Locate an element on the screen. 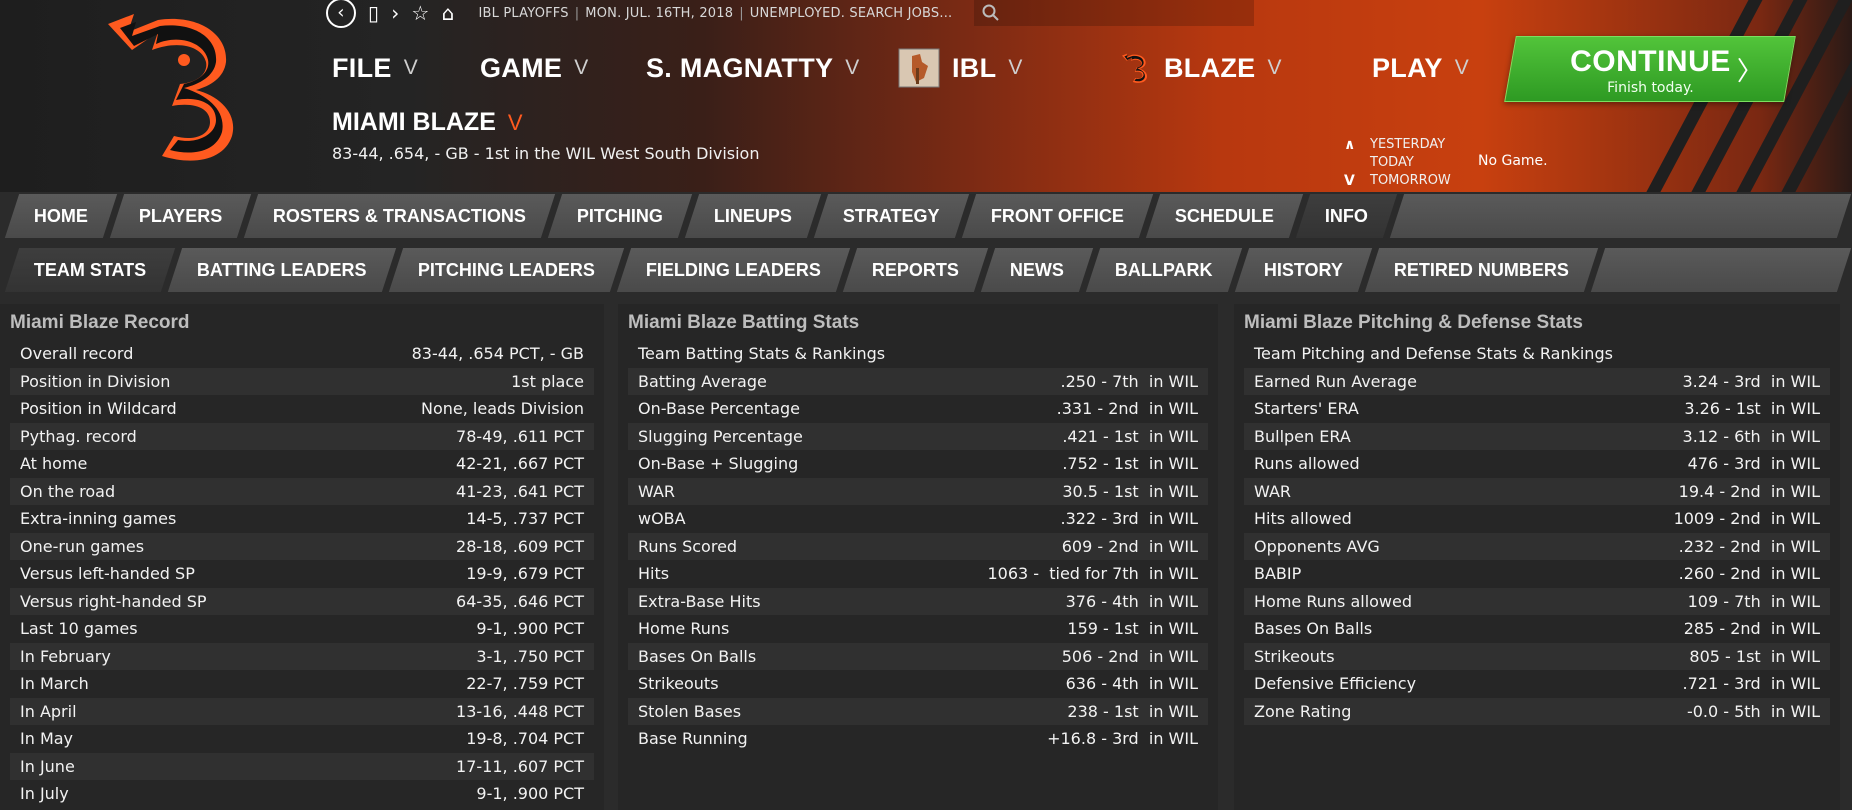  row-label: Bases On Balls is located at coordinates (697, 656).